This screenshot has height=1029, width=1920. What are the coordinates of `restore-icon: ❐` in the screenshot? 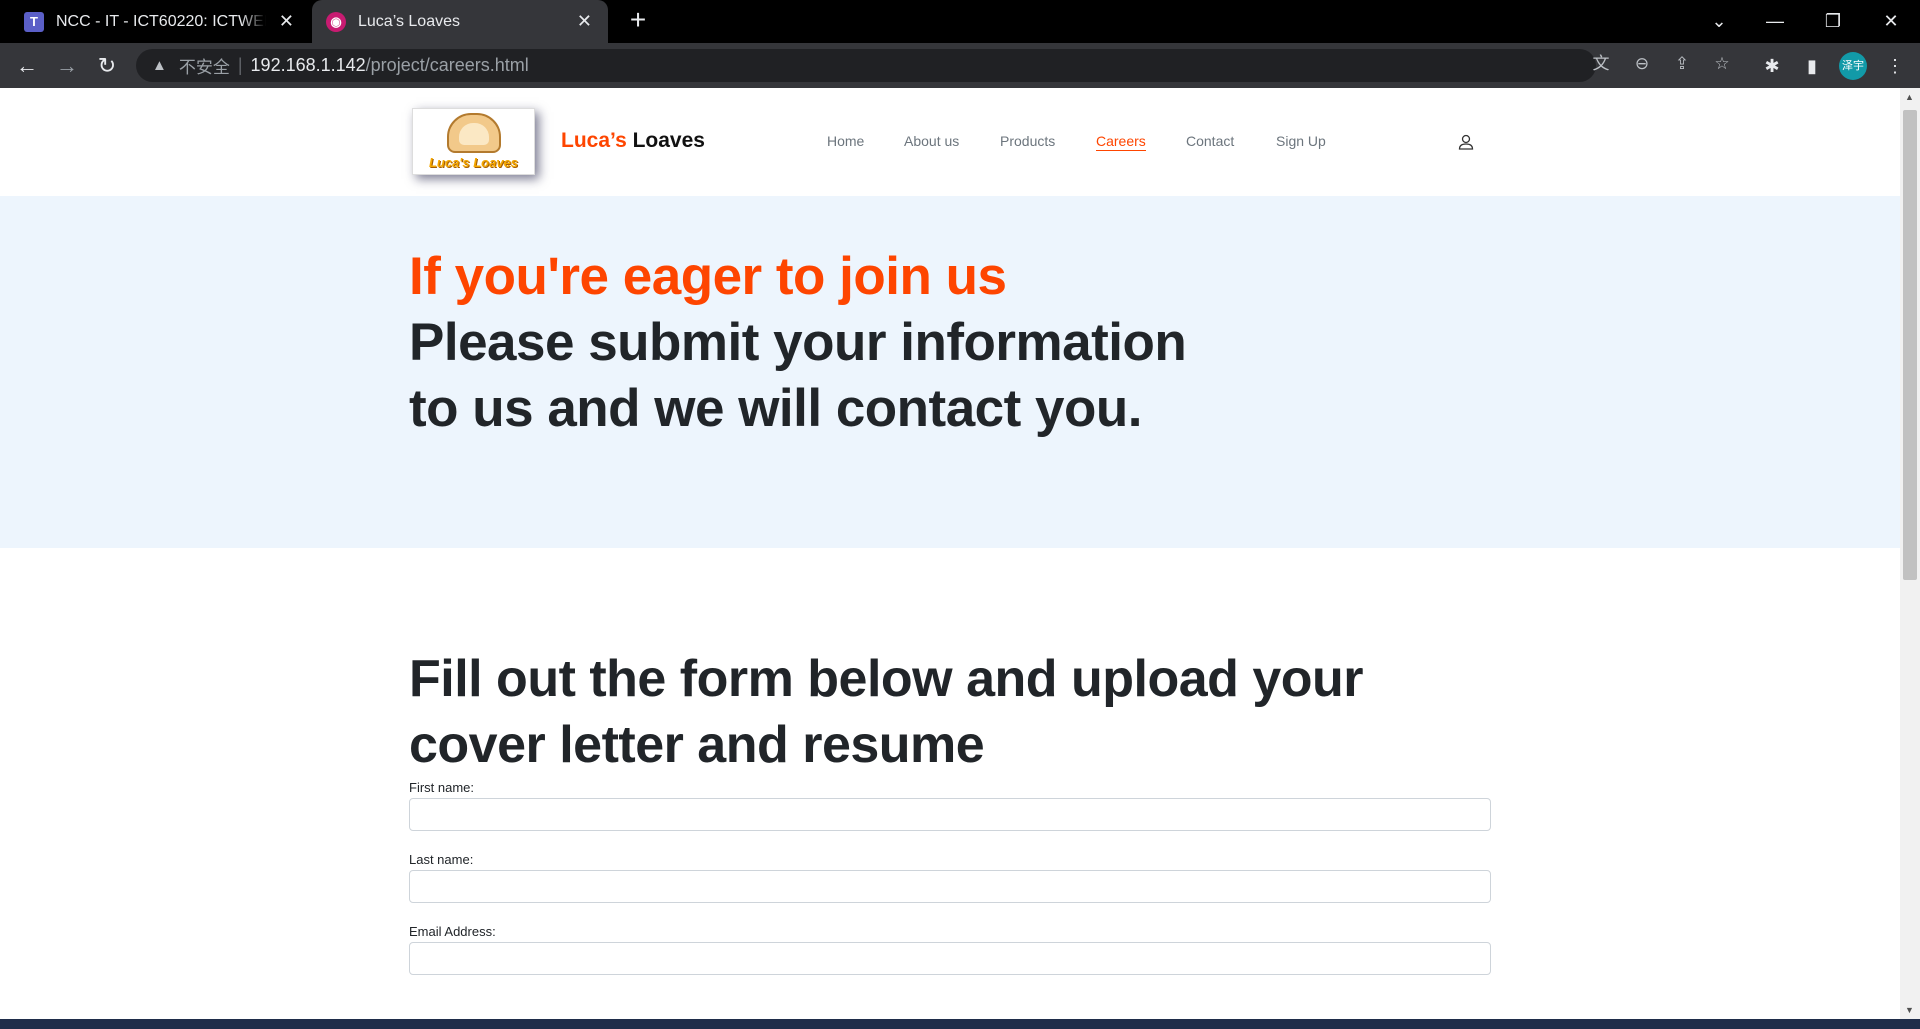 It's located at (1833, 21).